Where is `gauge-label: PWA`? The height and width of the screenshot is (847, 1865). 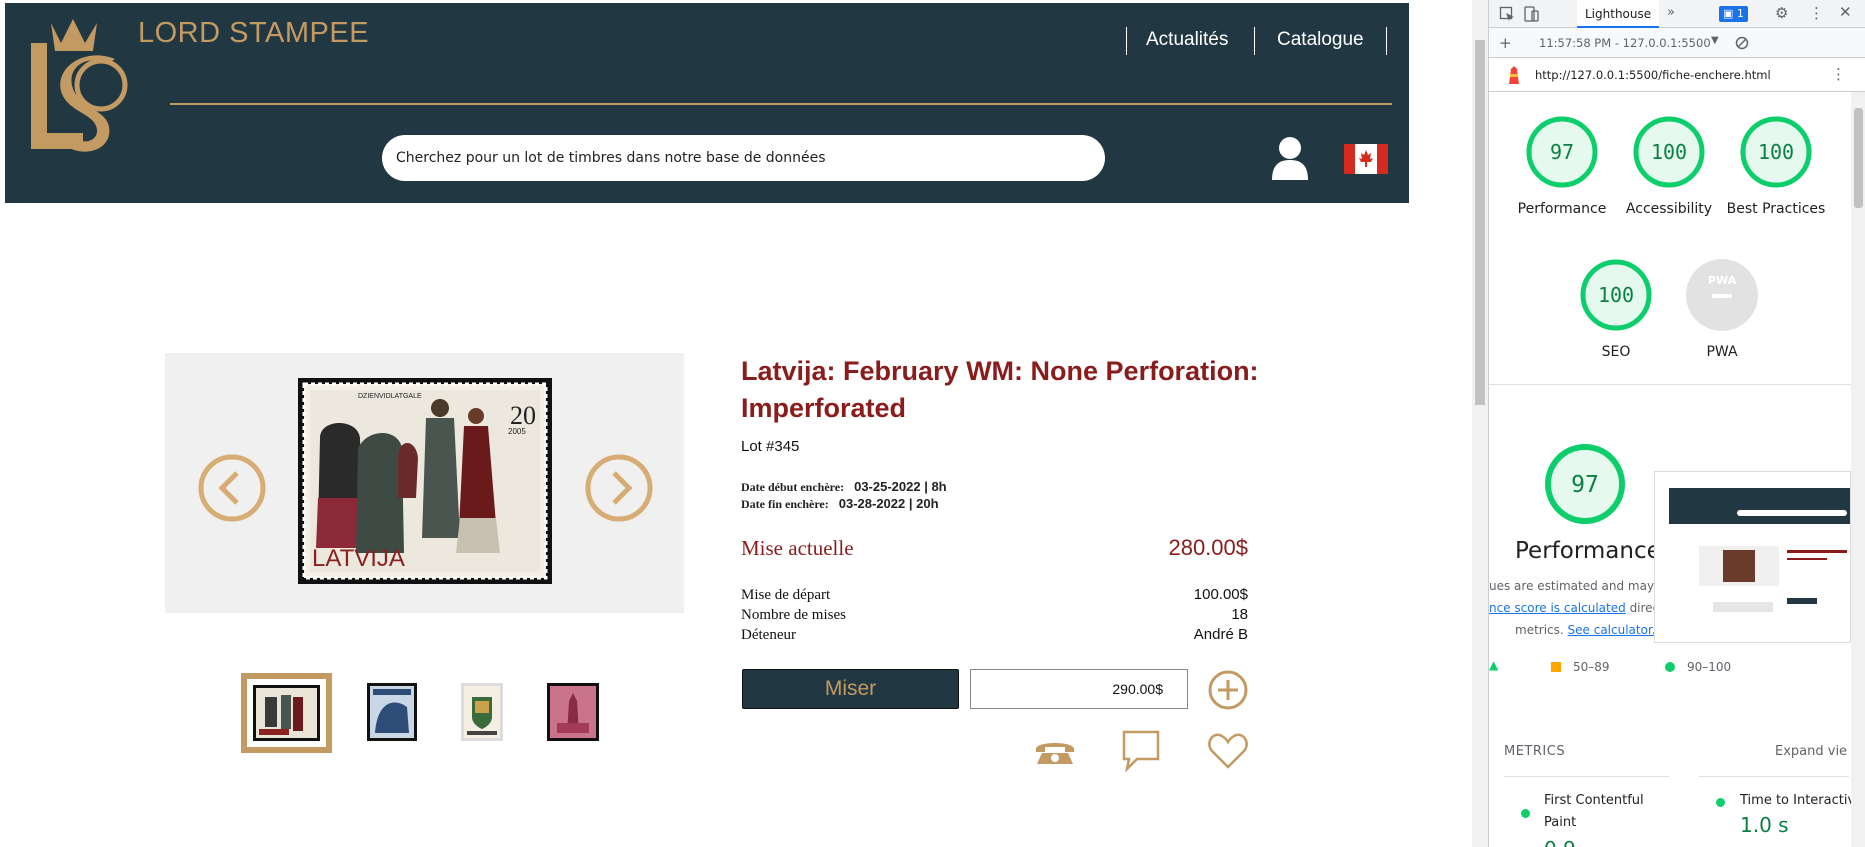
gauge-label: PWA is located at coordinates (1722, 352).